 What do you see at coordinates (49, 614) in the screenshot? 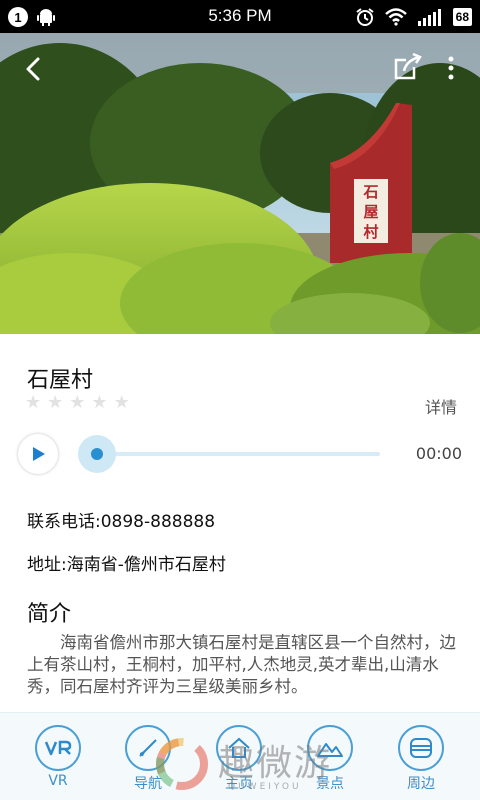
I see `intro-heading: 简介` at bounding box center [49, 614].